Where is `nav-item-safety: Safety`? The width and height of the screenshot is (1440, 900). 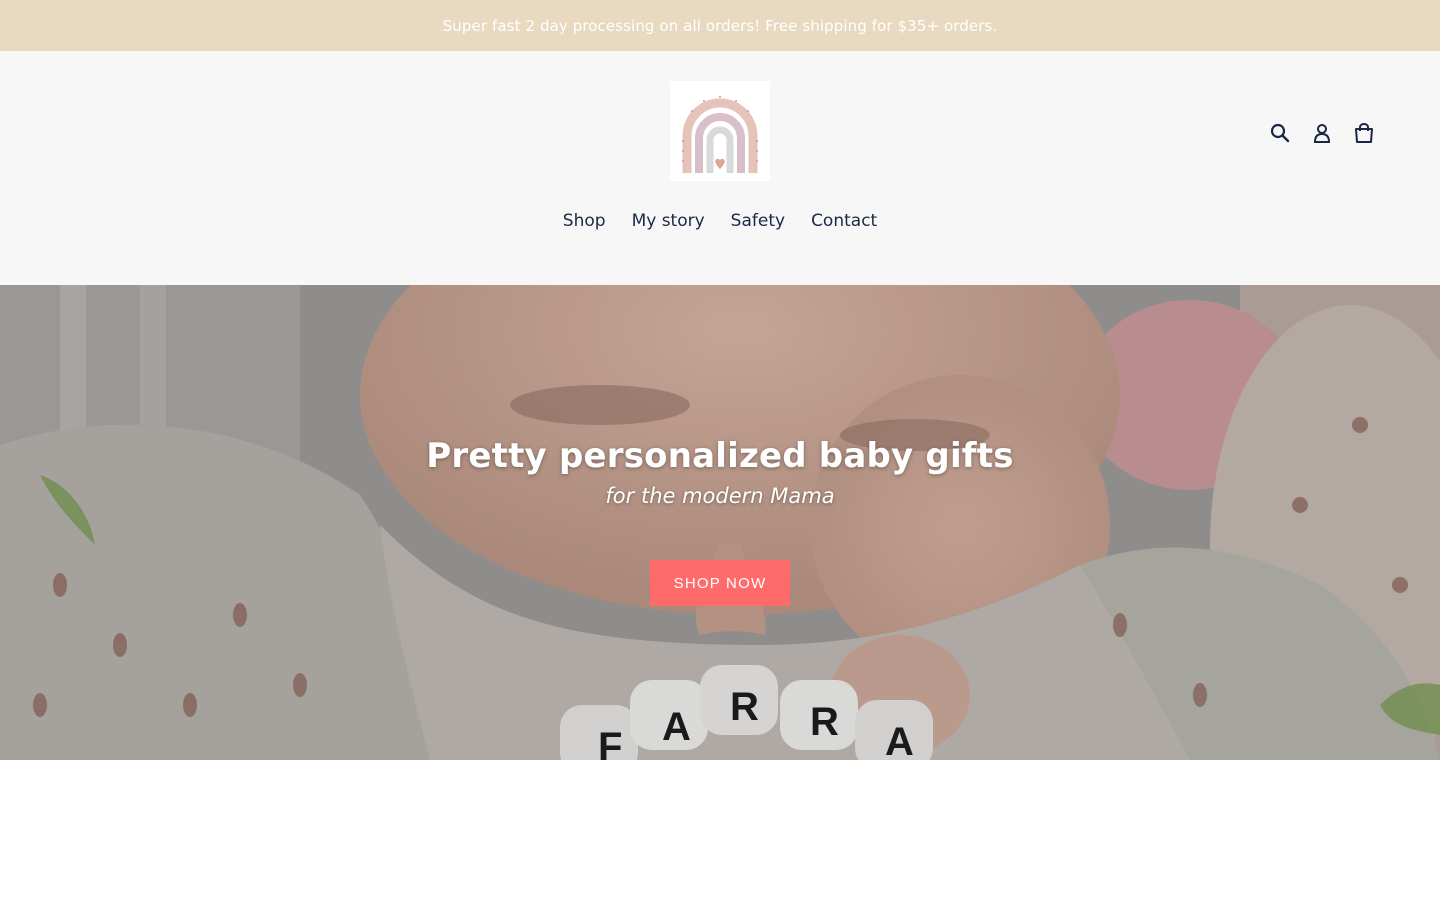
nav-item-safety: Safety is located at coordinates (758, 221).